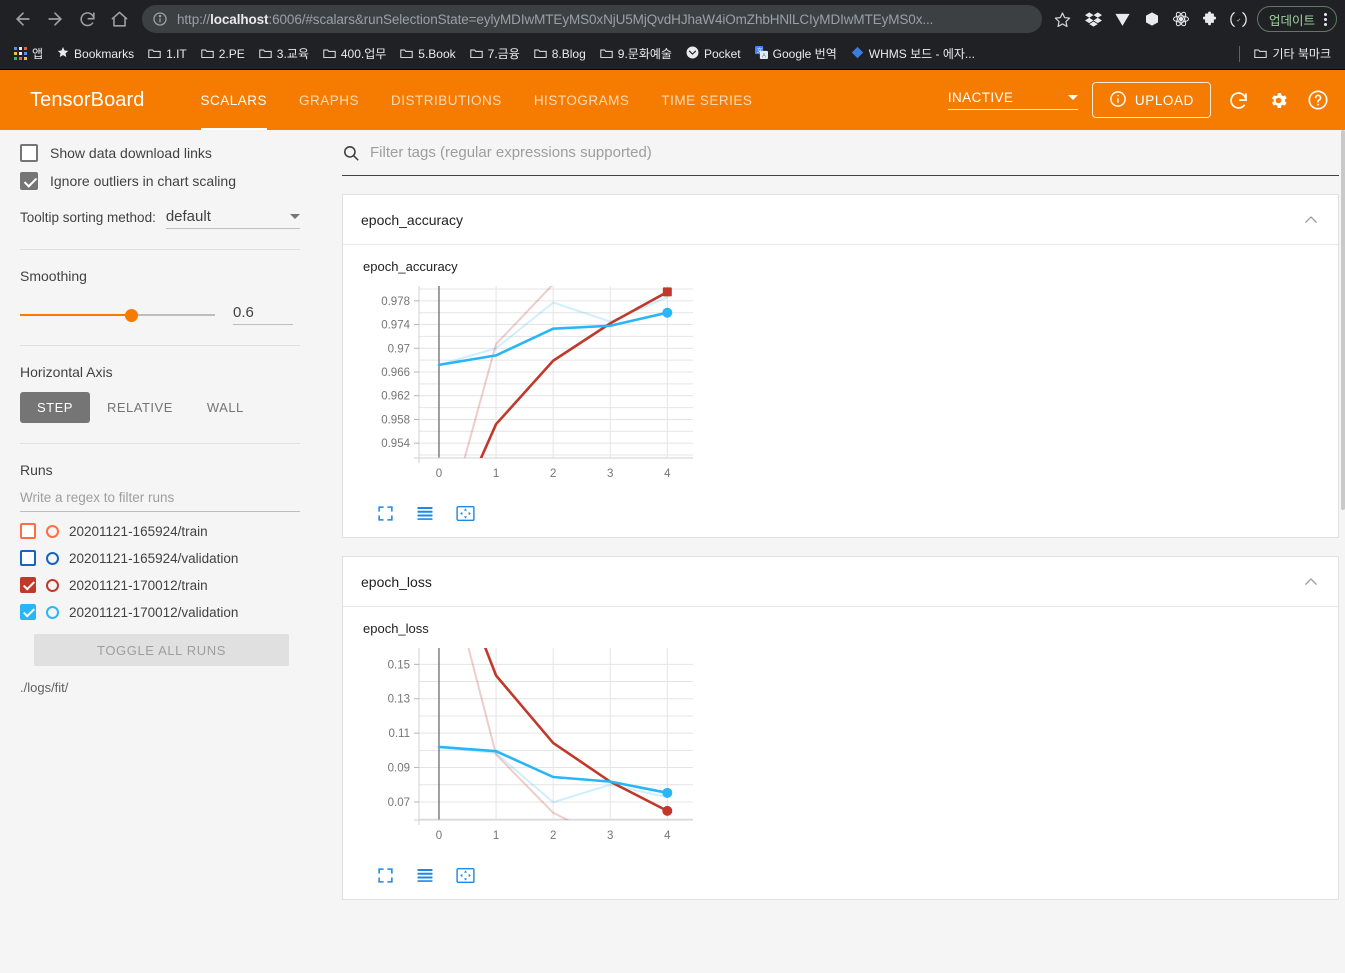 The height and width of the screenshot is (973, 1345). I want to click on toggle-ignore-outliers: Ignore outliers in chart scaling, so click(160, 181).